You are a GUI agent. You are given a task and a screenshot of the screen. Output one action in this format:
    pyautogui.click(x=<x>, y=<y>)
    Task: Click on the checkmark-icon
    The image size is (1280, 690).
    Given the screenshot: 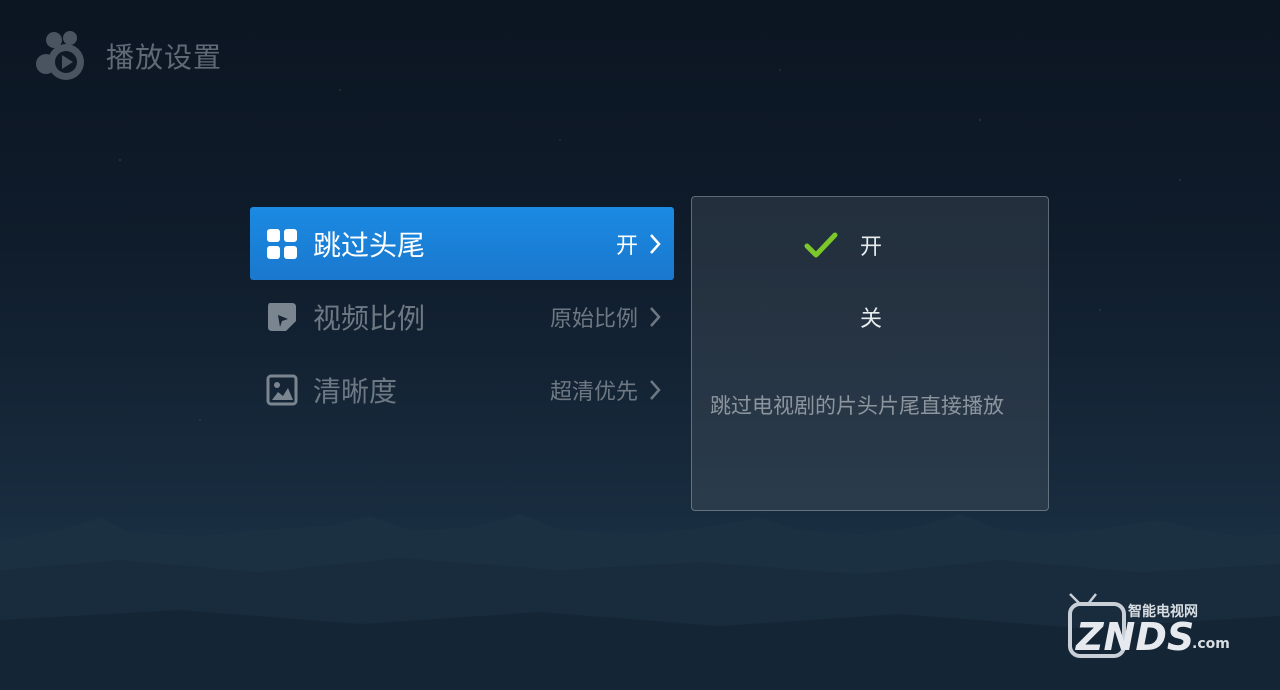 What is the action you would take?
    pyautogui.click(x=821, y=245)
    